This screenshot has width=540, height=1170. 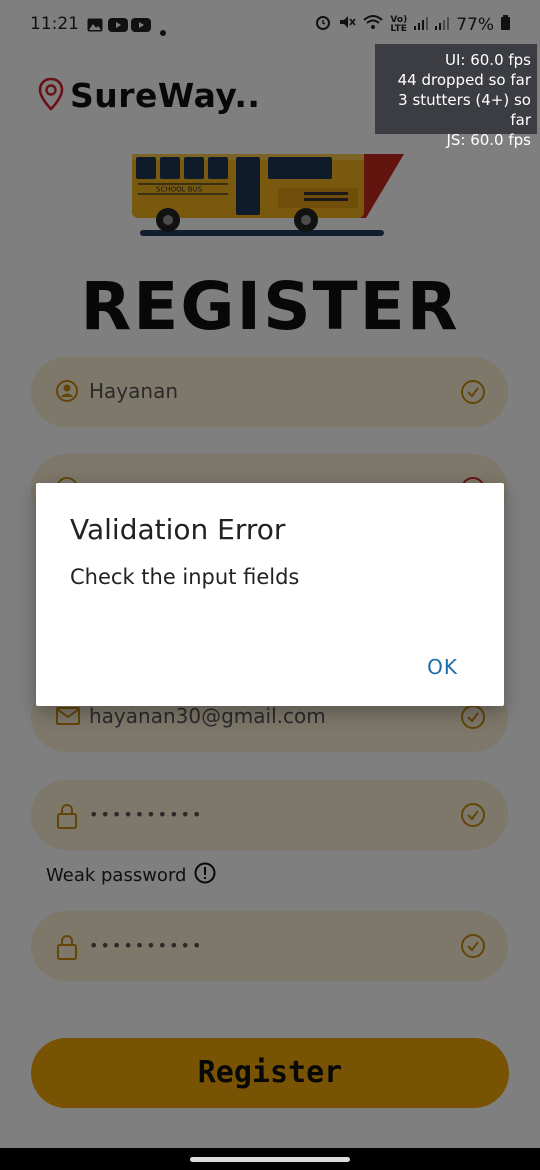 What do you see at coordinates (185, 577) in the screenshot?
I see `dialog-message: Check the input fields` at bounding box center [185, 577].